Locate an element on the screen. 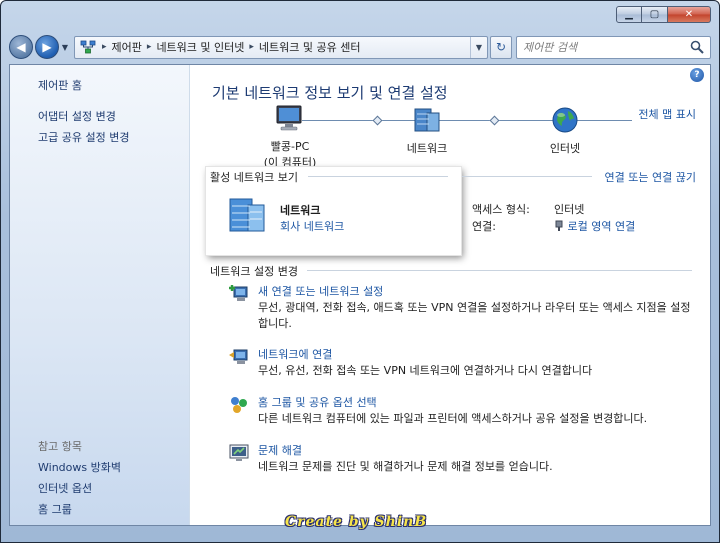 The image size is (720, 543). network-label: 네트워크 is located at coordinates (427, 148).